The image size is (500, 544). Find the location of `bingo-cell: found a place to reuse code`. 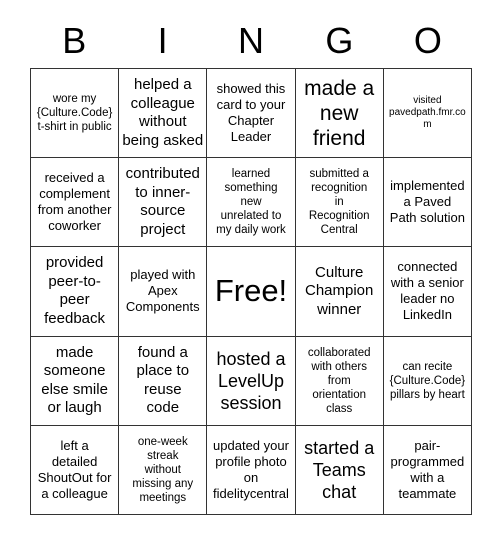

bingo-cell: found a place to reuse code is located at coordinates (163, 381).